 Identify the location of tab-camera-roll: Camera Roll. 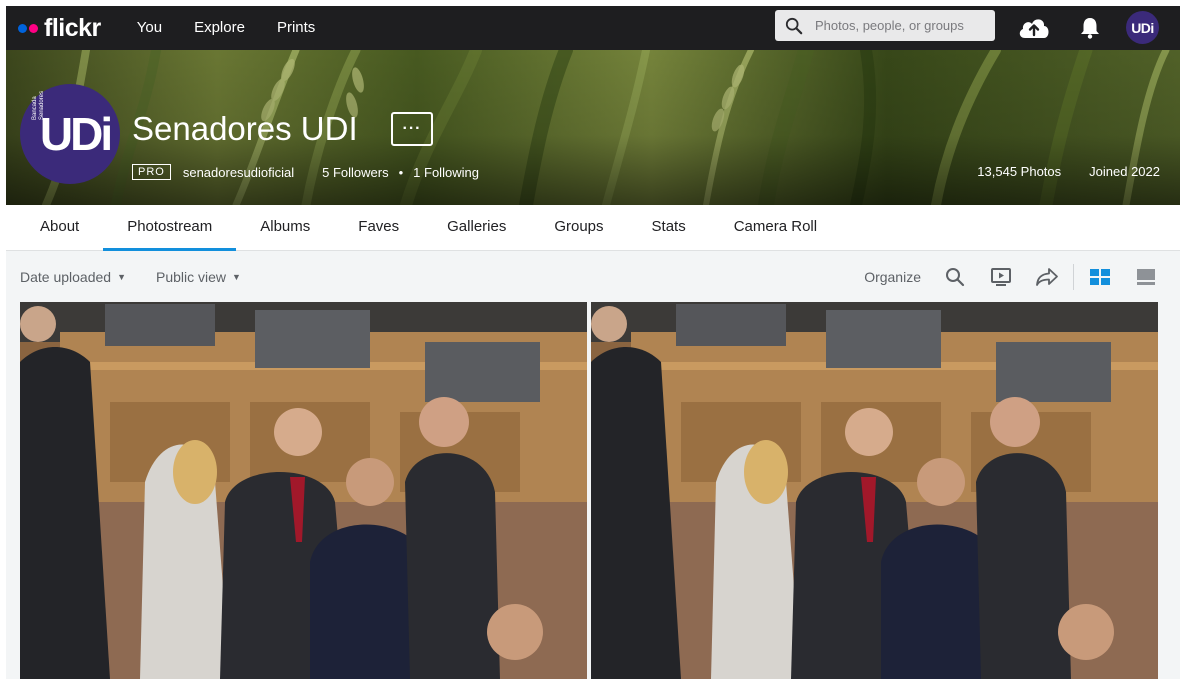
(775, 227).